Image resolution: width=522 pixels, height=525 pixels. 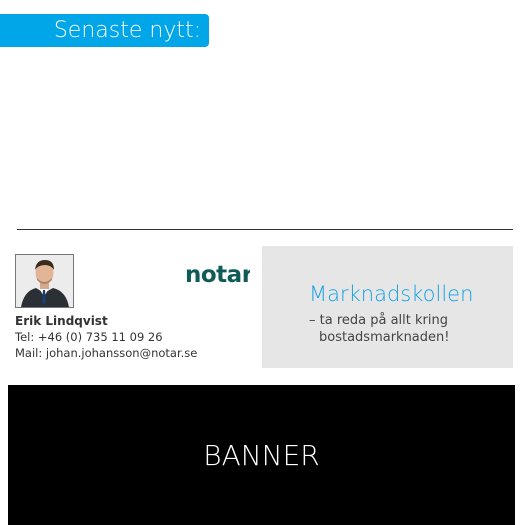 I want to click on news-header: Senaste nytt:, so click(x=104, y=30).